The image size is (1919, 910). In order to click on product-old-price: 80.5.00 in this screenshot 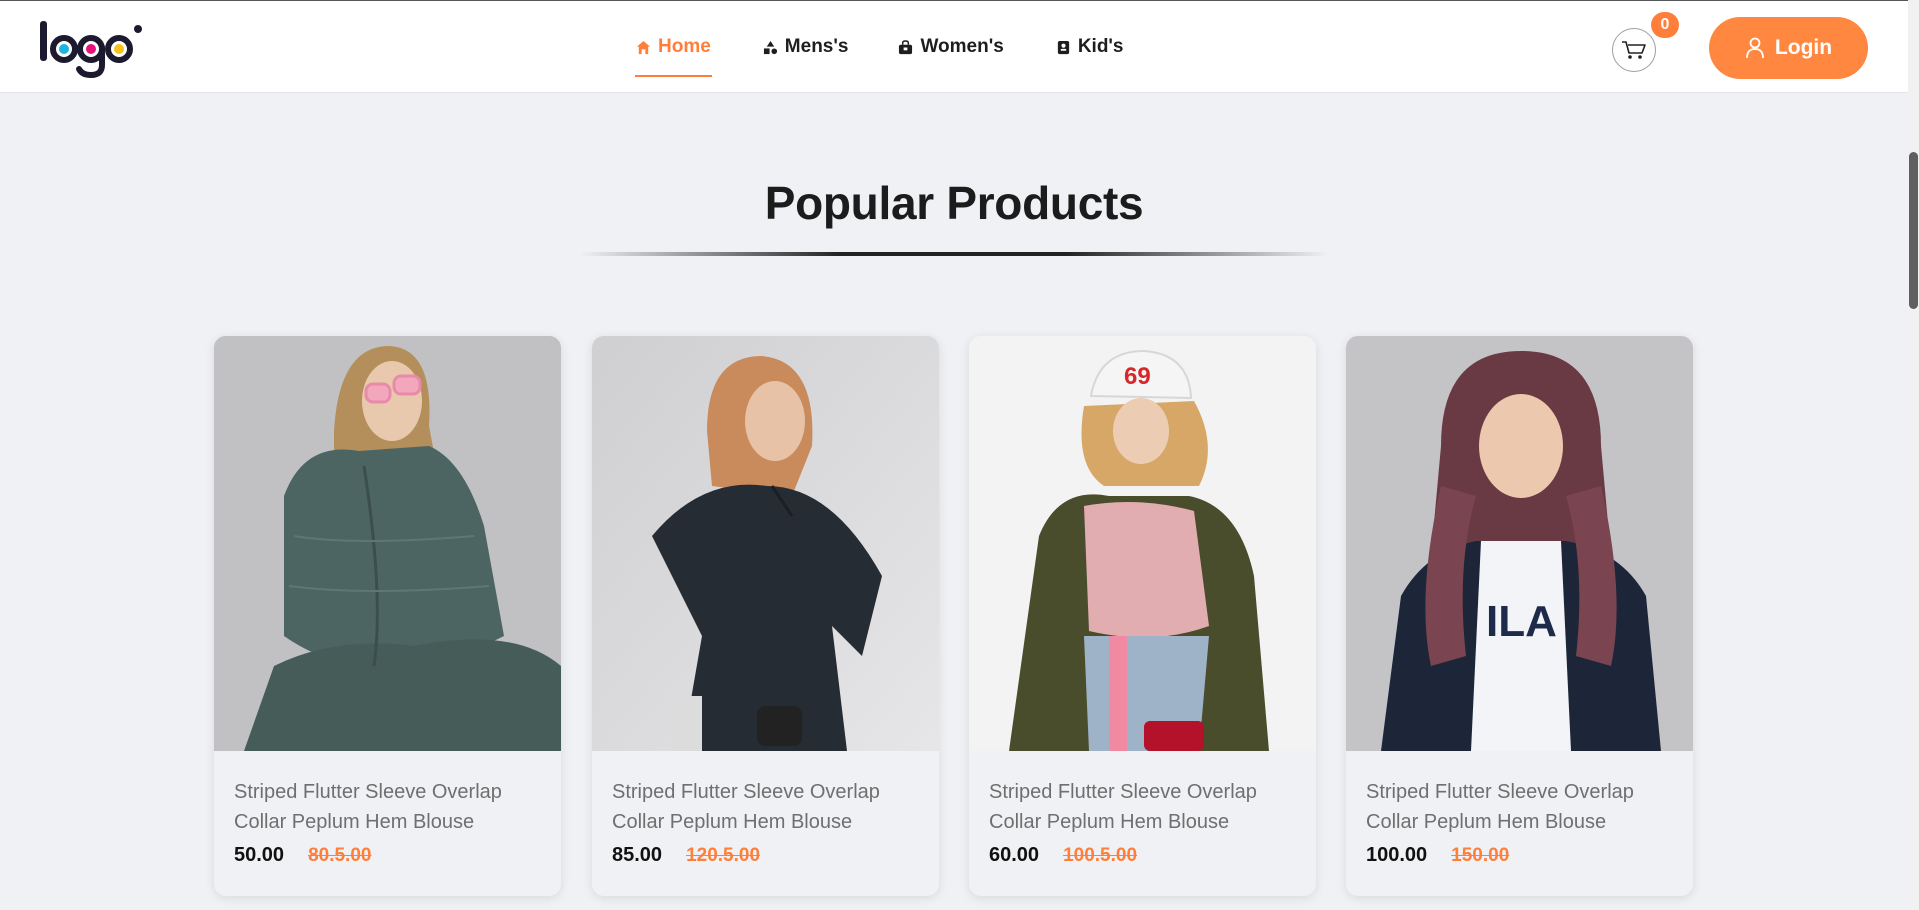, I will do `click(340, 855)`.